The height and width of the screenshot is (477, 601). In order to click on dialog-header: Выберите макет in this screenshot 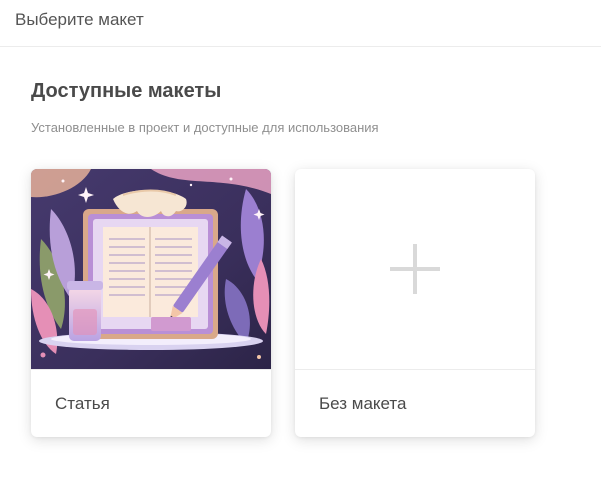, I will do `click(300, 23)`.